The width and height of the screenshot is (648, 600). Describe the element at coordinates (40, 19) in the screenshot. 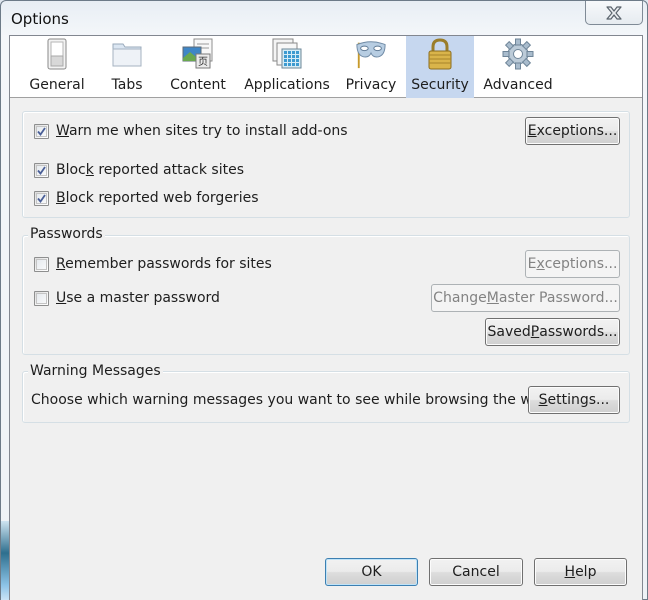

I see `window-title: Options` at that location.